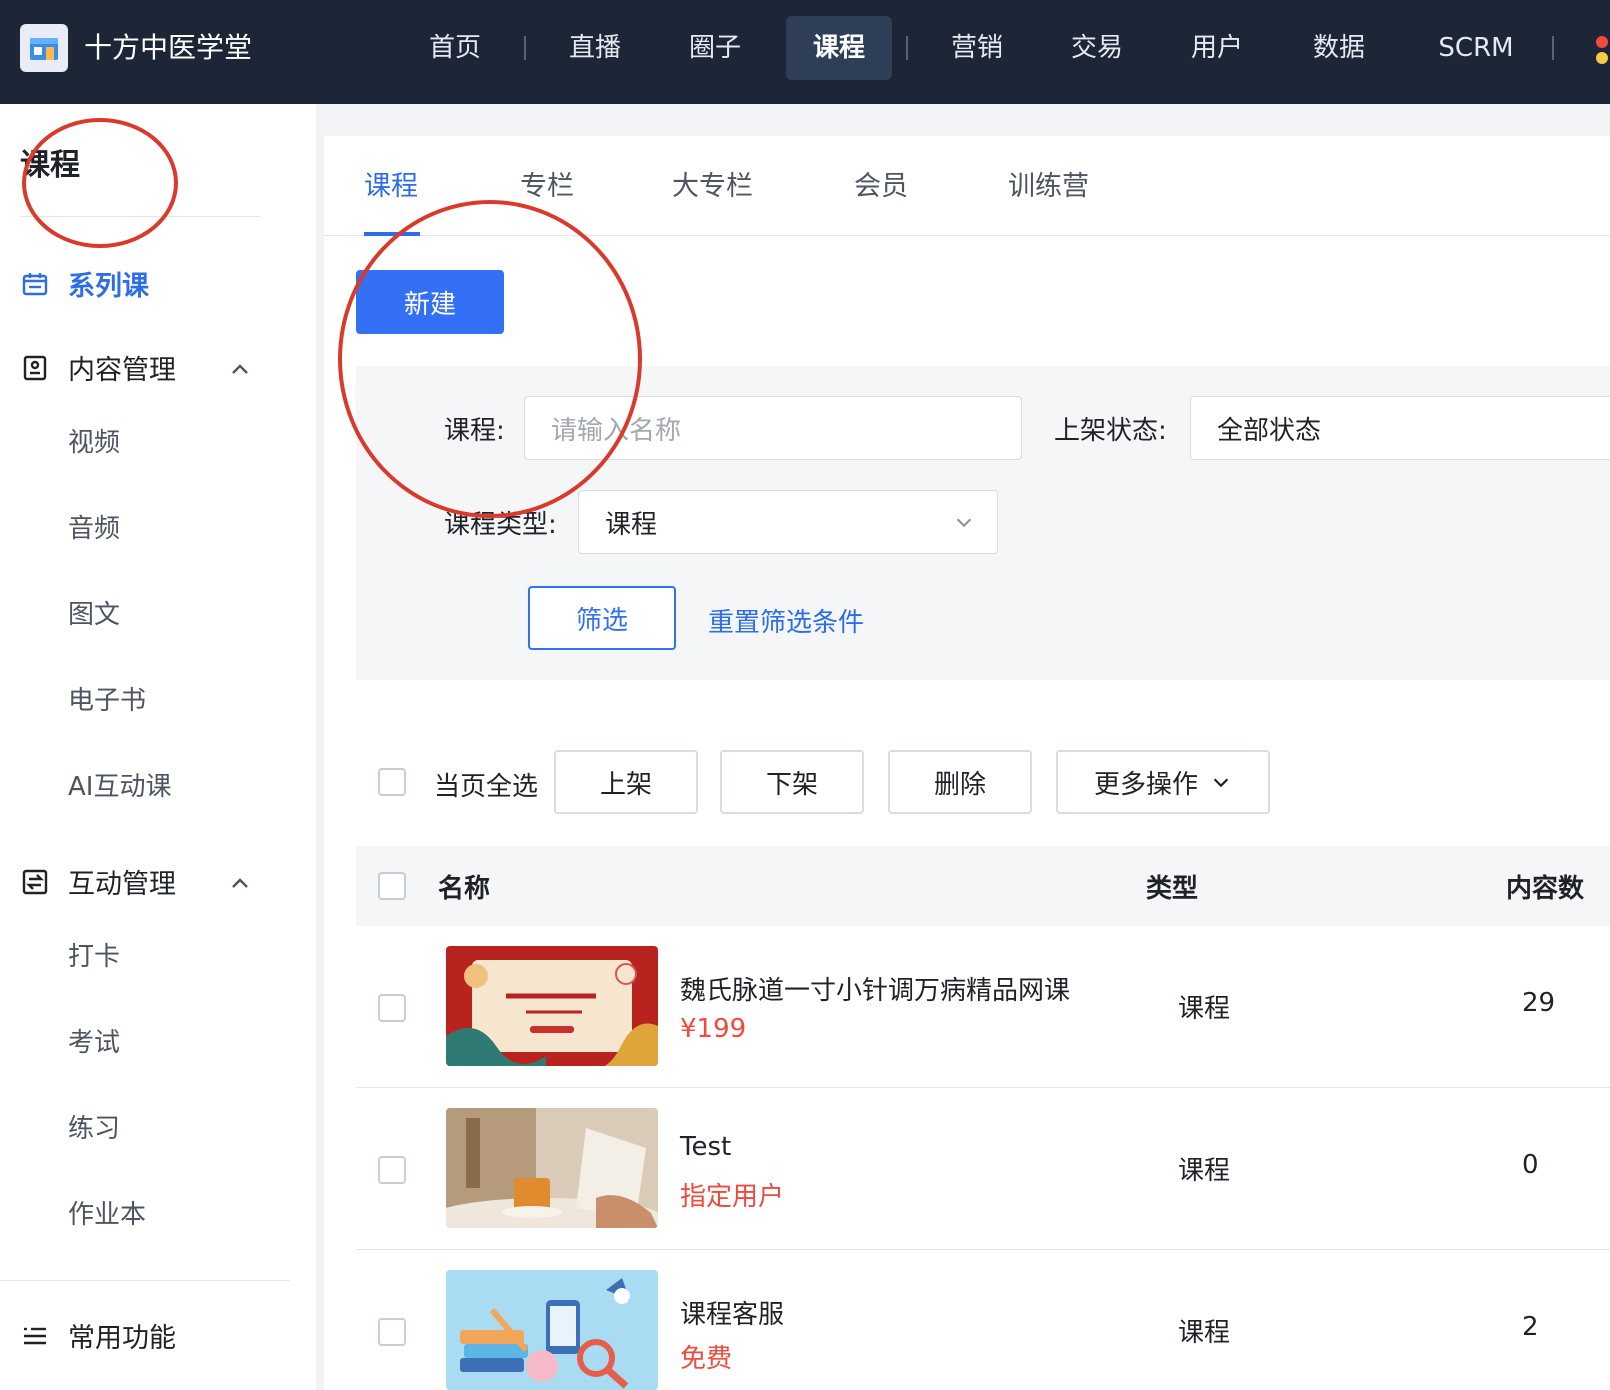 This screenshot has width=1610, height=1390. What do you see at coordinates (792, 782) in the screenshot?
I see `unpublish-button: 下架` at bounding box center [792, 782].